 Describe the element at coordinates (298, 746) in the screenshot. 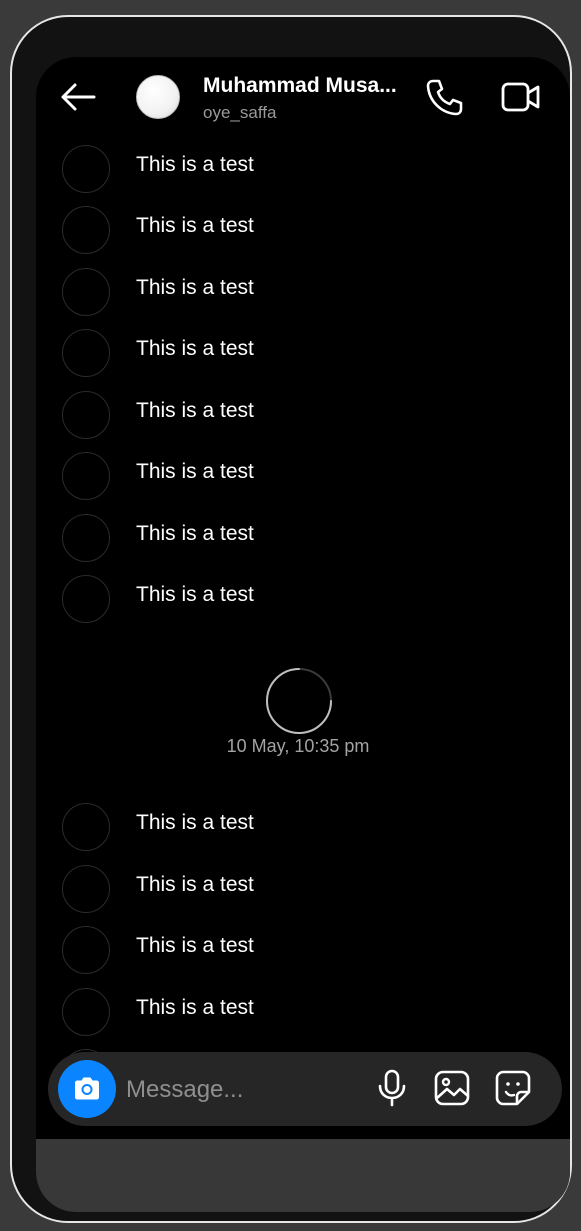

I see `timestamp-divider: 10 May, 10:35 pm` at that location.